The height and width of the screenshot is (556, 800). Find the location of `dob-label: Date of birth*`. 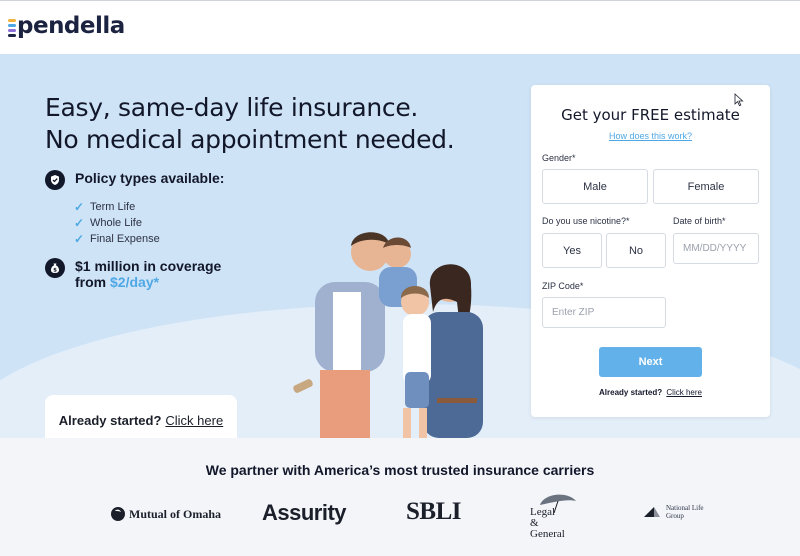

dob-label: Date of birth* is located at coordinates (699, 221).